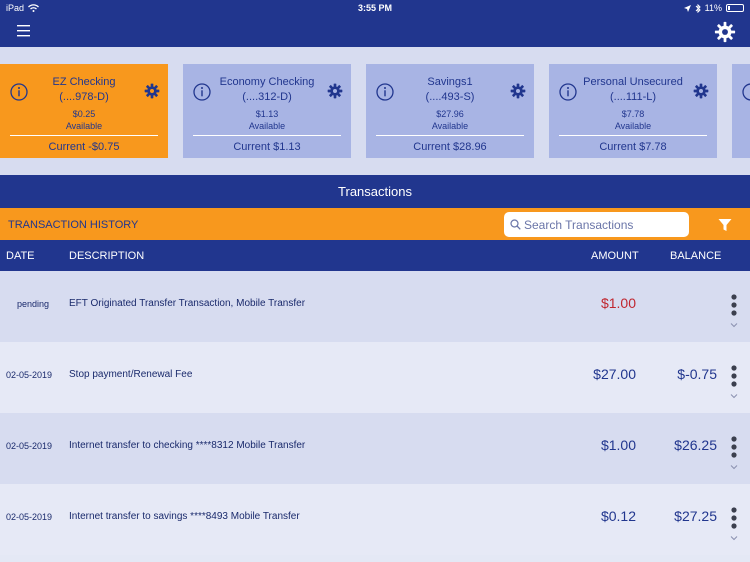  I want to click on battery-percent: 11%, so click(713, 8).